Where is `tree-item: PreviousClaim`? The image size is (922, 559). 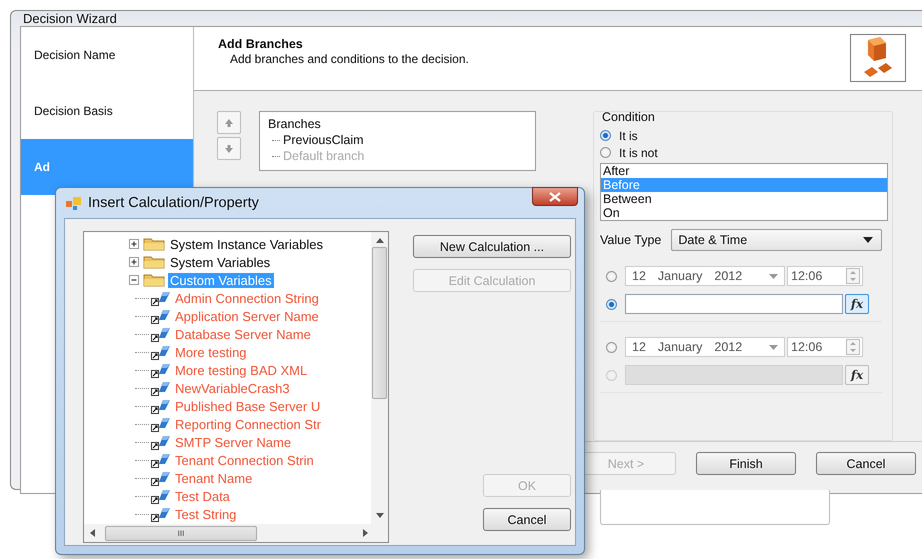
tree-item: PreviousClaim is located at coordinates (323, 140).